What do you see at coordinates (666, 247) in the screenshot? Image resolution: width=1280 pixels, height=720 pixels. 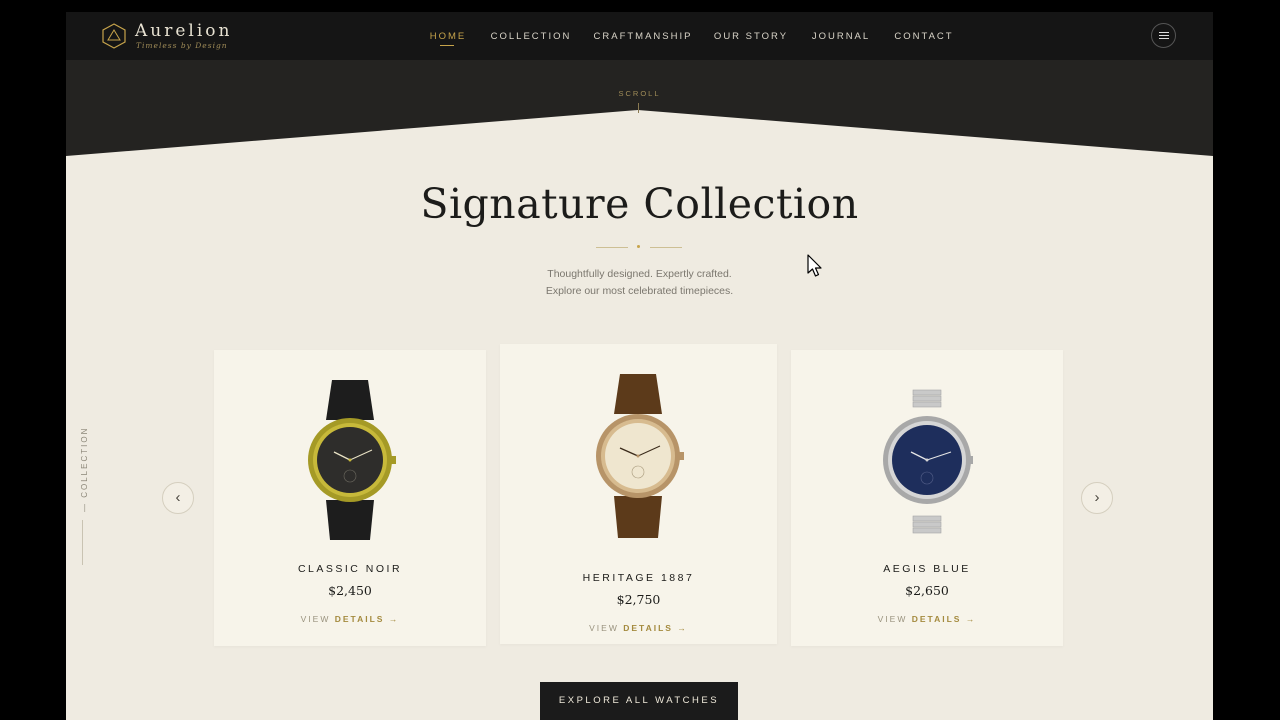 I see `title-divider-right` at bounding box center [666, 247].